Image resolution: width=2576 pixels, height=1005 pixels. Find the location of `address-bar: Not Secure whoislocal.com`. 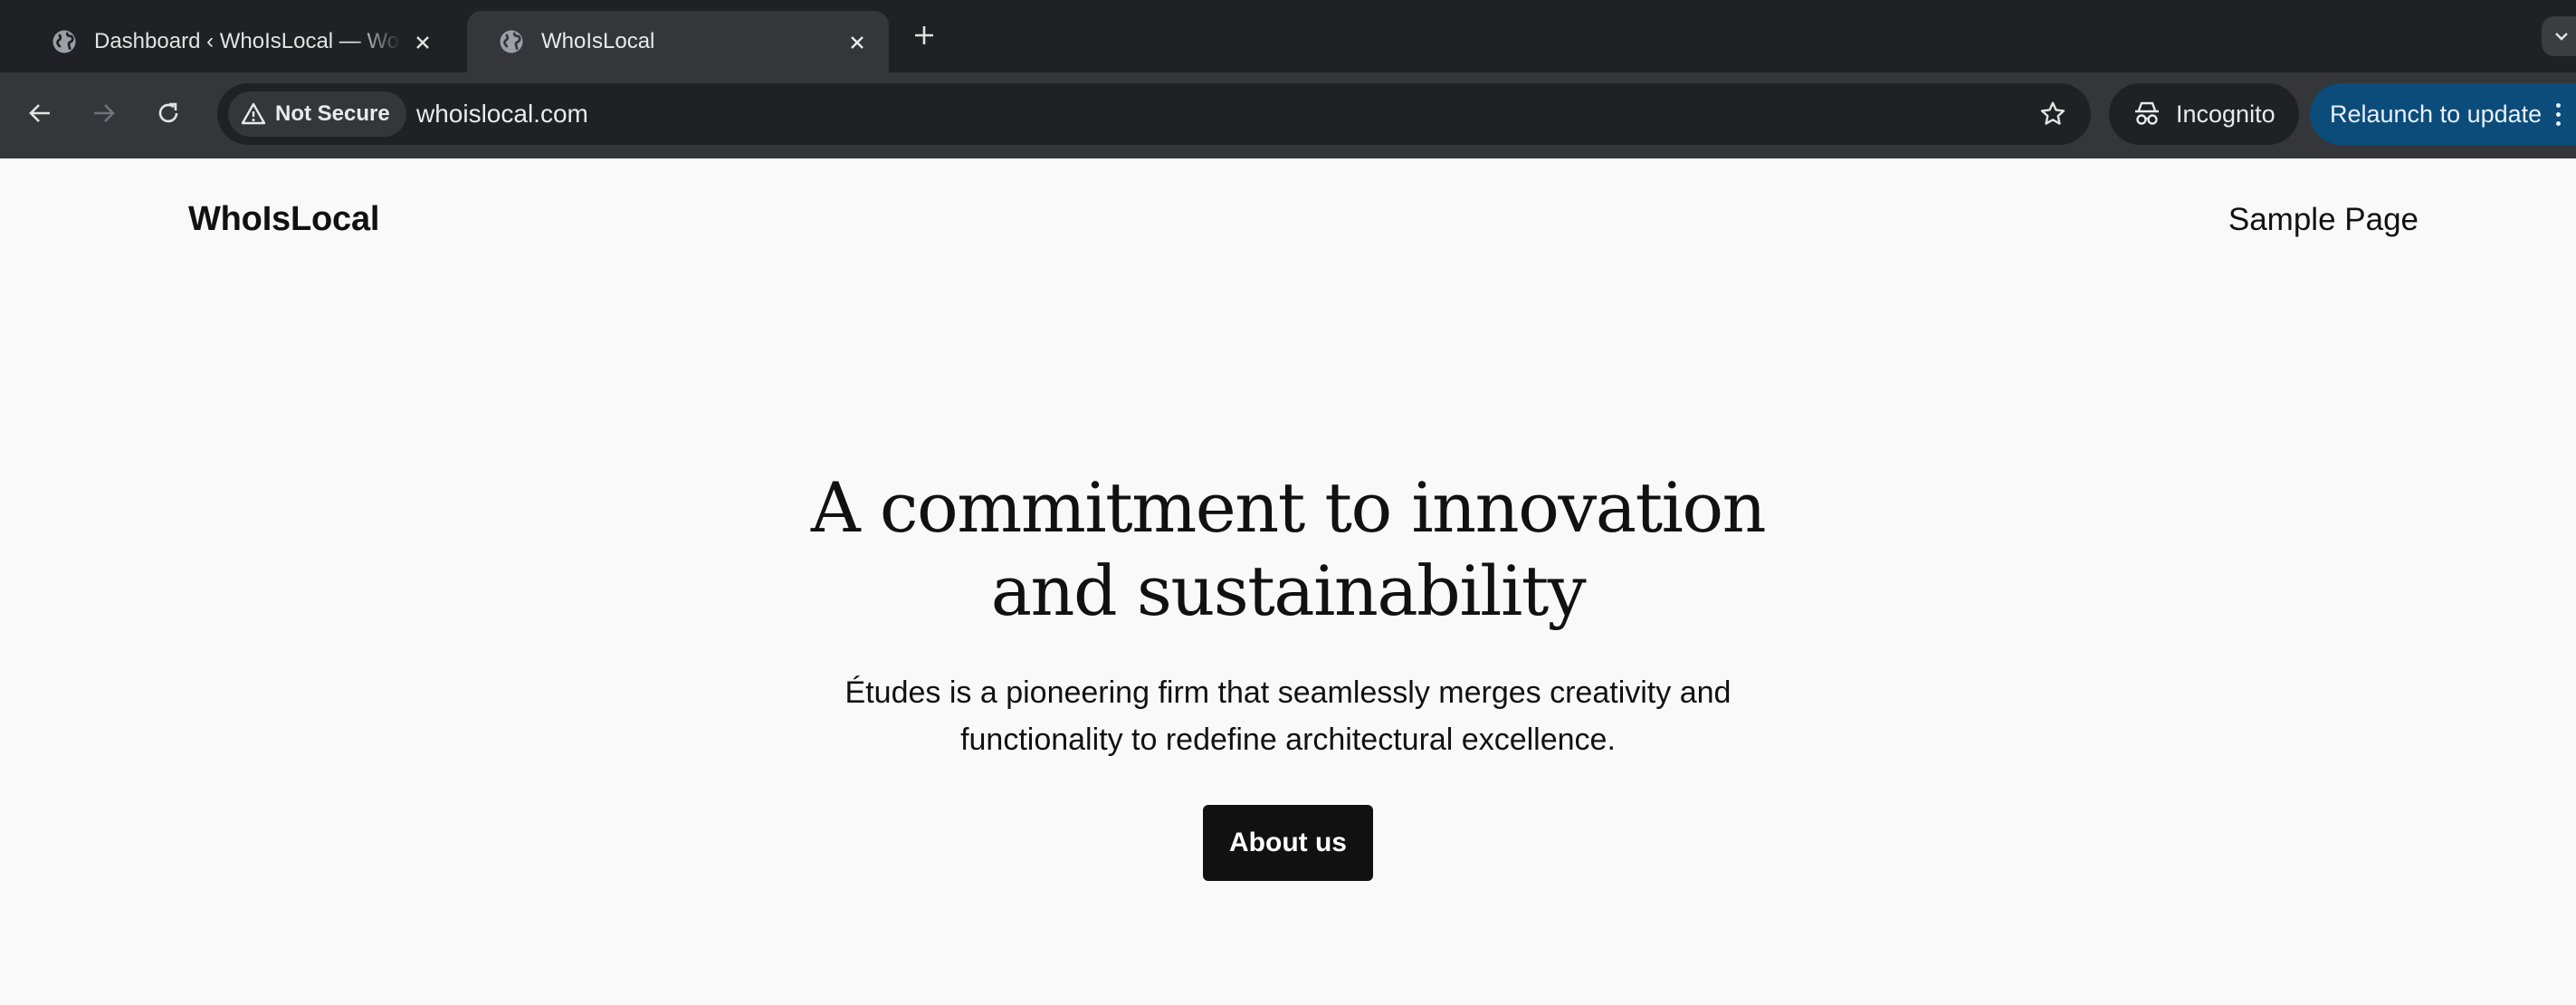

address-bar: Not Secure whoislocal.com is located at coordinates (1154, 114).